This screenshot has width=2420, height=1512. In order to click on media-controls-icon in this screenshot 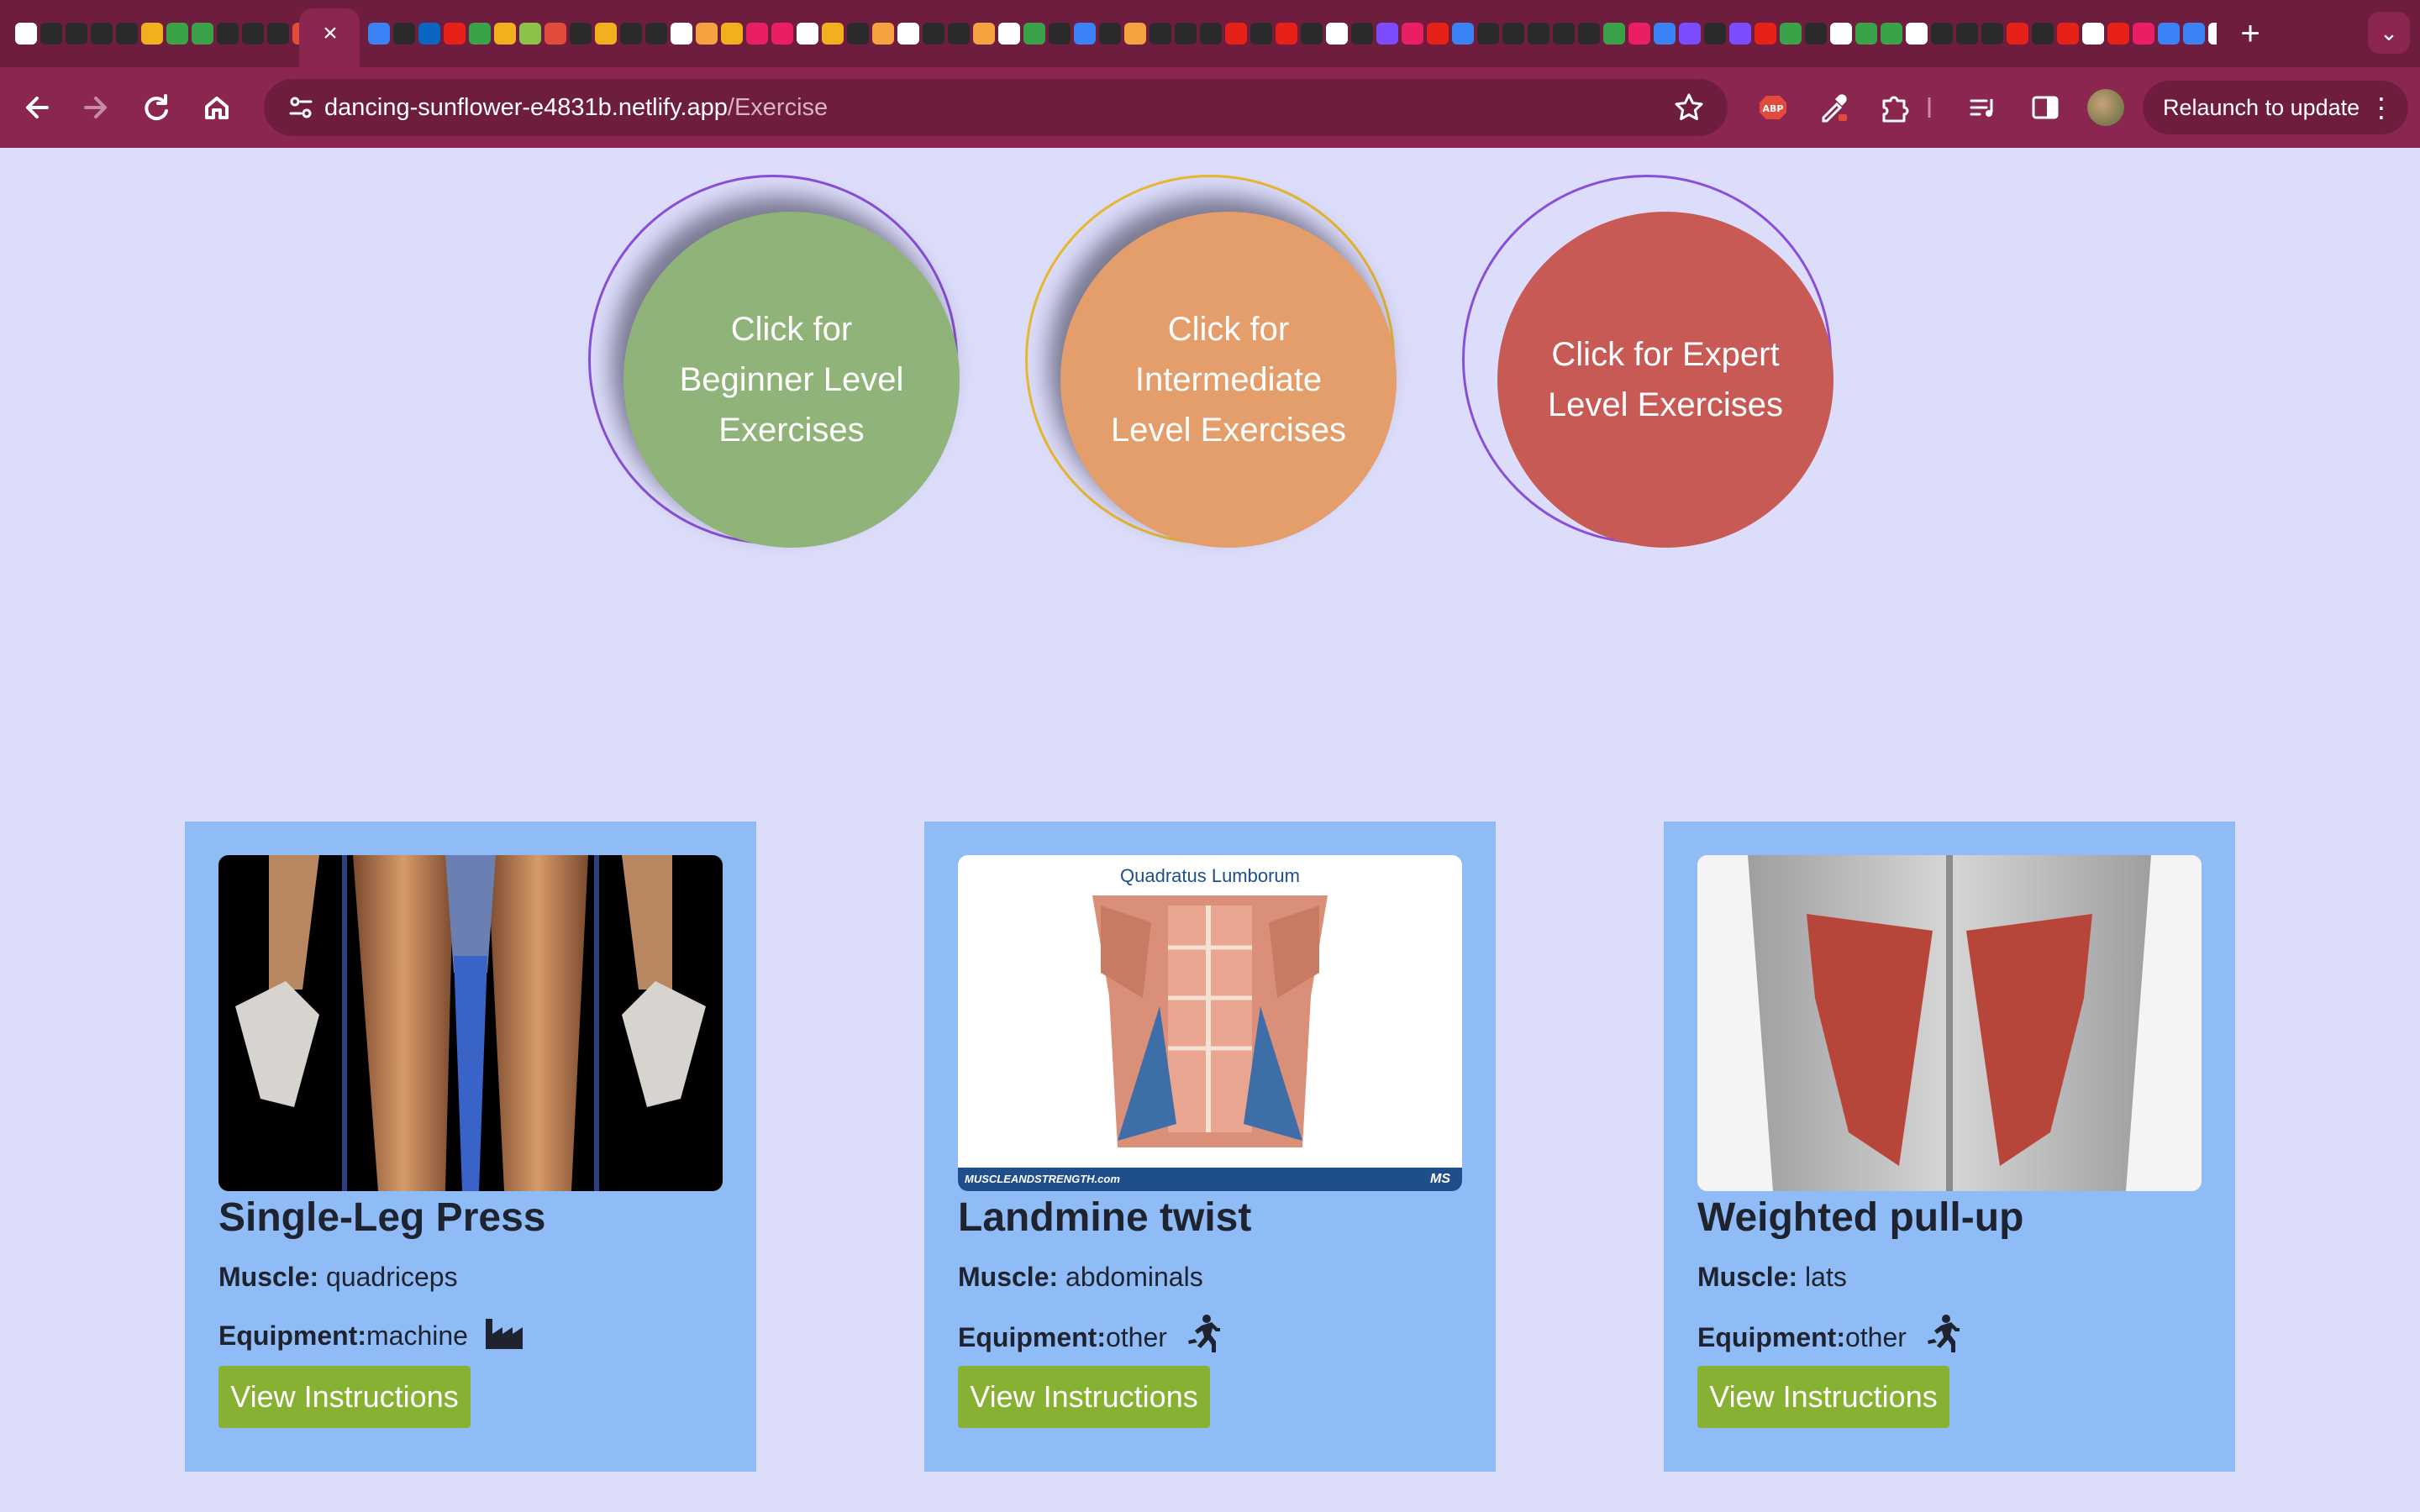, I will do `click(1983, 107)`.